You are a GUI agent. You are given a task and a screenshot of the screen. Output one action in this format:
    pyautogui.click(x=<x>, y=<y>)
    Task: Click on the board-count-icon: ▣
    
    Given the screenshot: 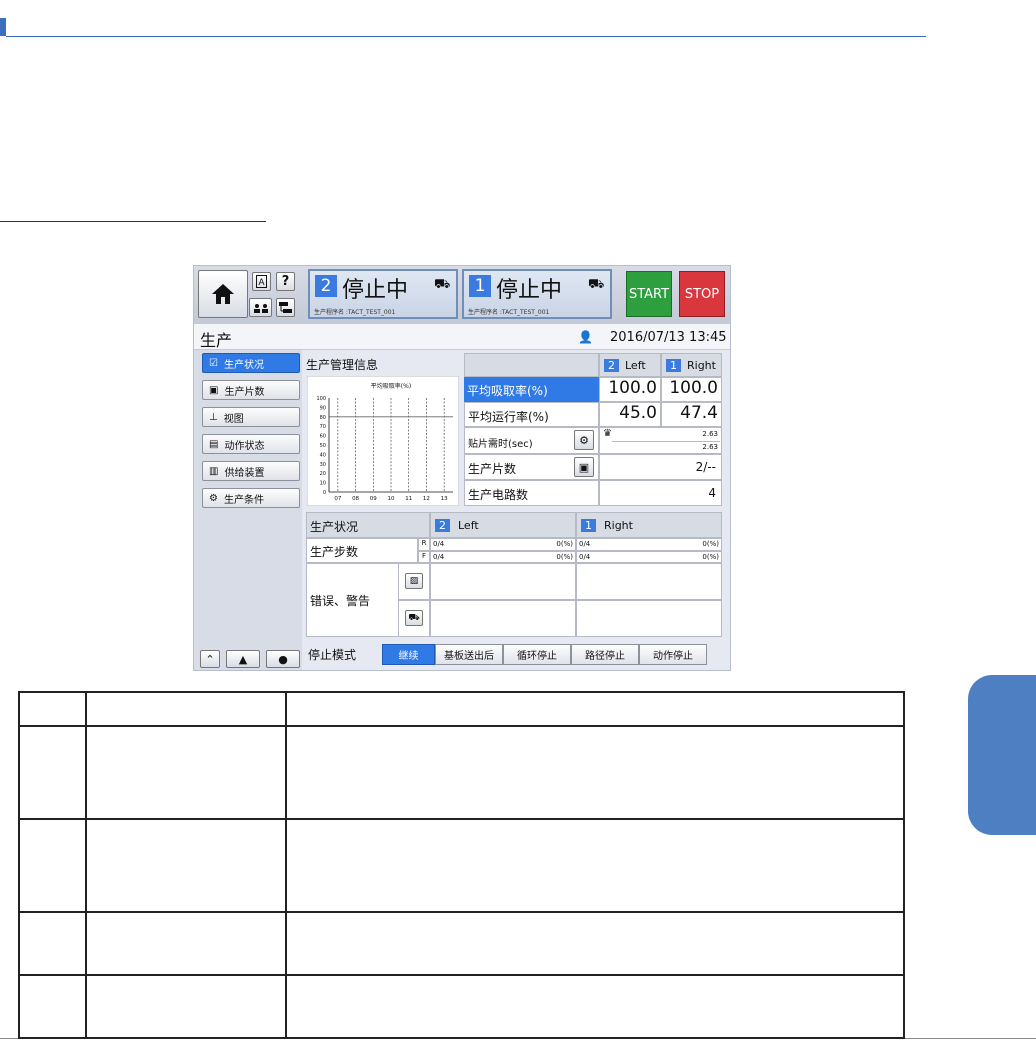 What is the action you would take?
    pyautogui.click(x=584, y=467)
    